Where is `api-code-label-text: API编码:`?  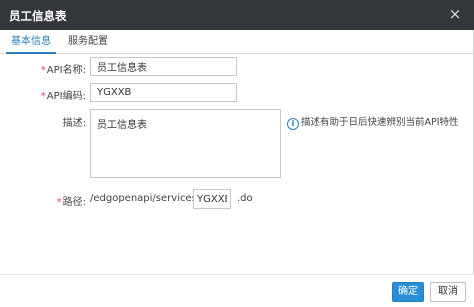
api-code-label-text: API编码: is located at coordinates (66, 96).